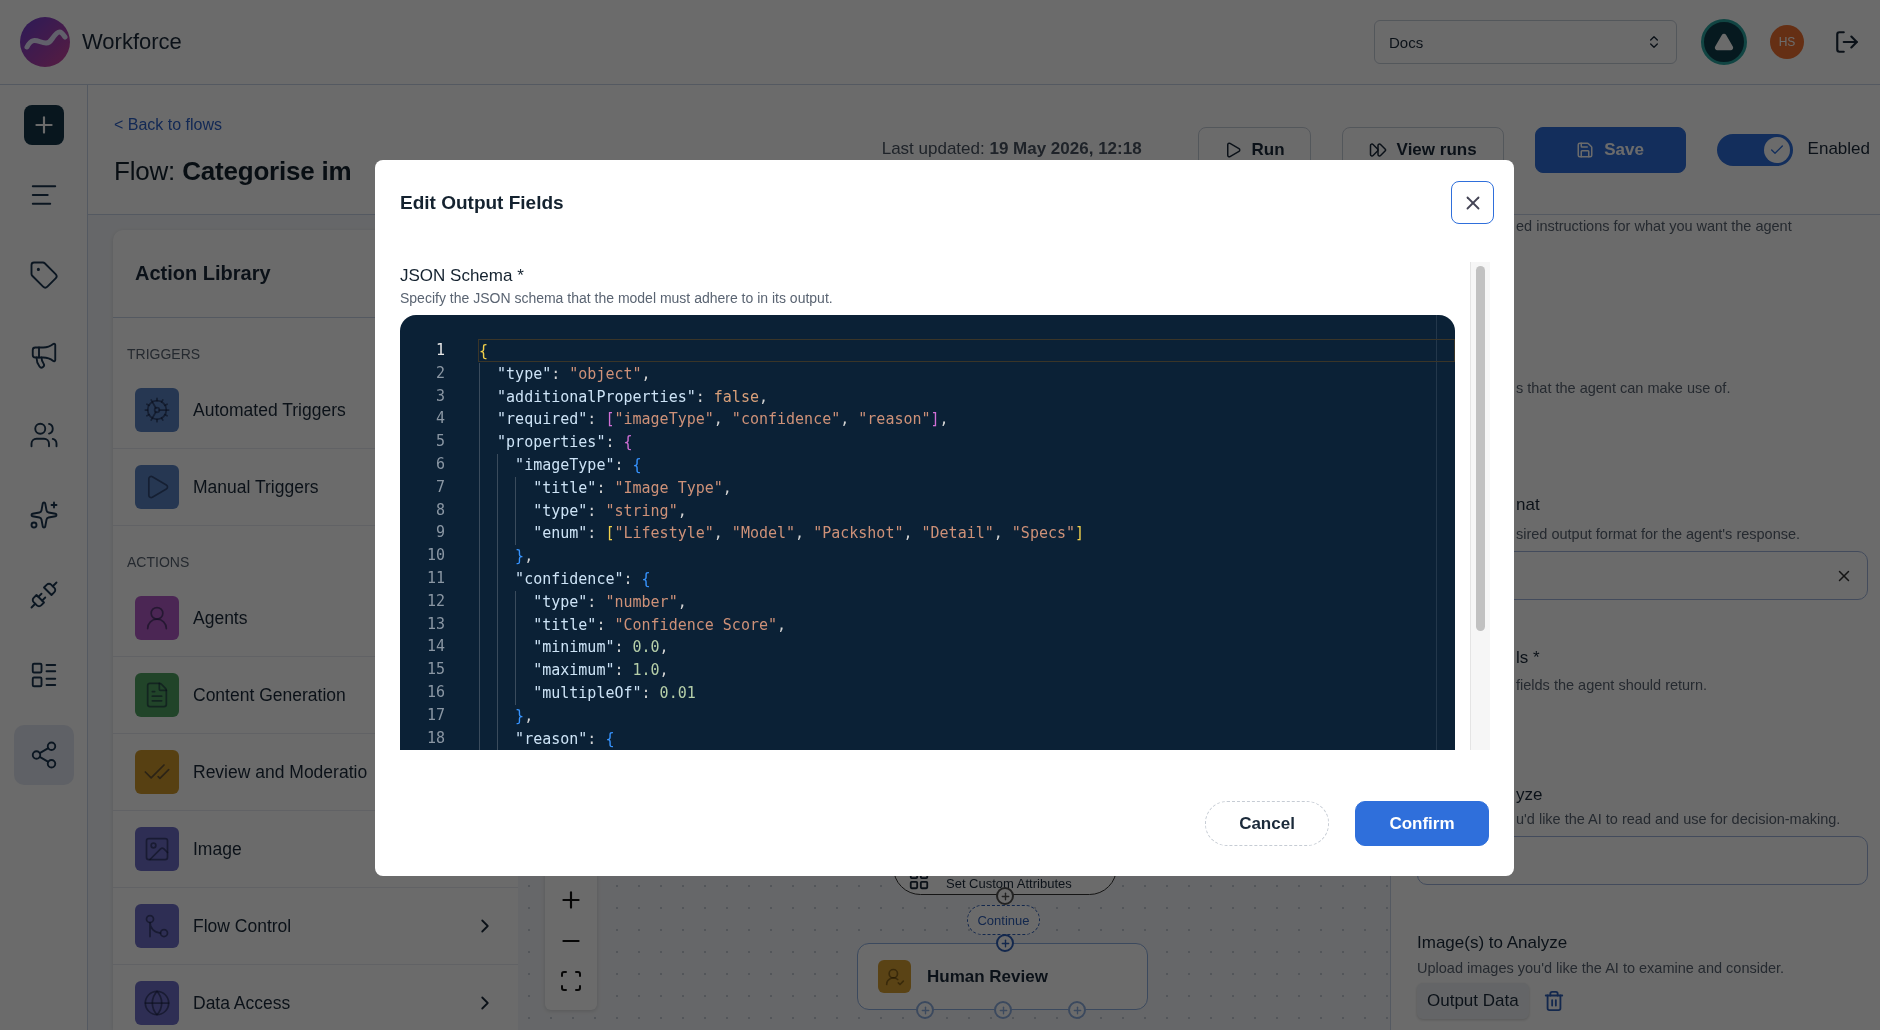  Describe the element at coordinates (43, 435) in the screenshot. I see `people-icon` at that location.